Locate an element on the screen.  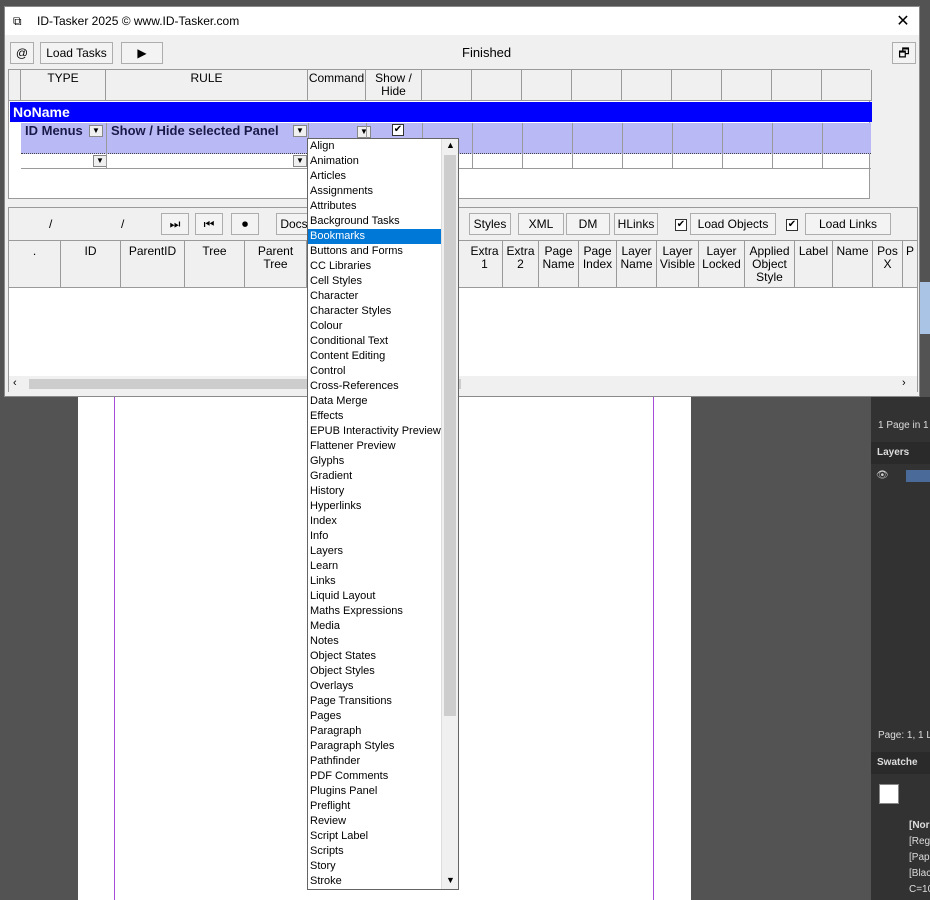
show-hide-checkbox: ✔ is located at coordinates (398, 130).